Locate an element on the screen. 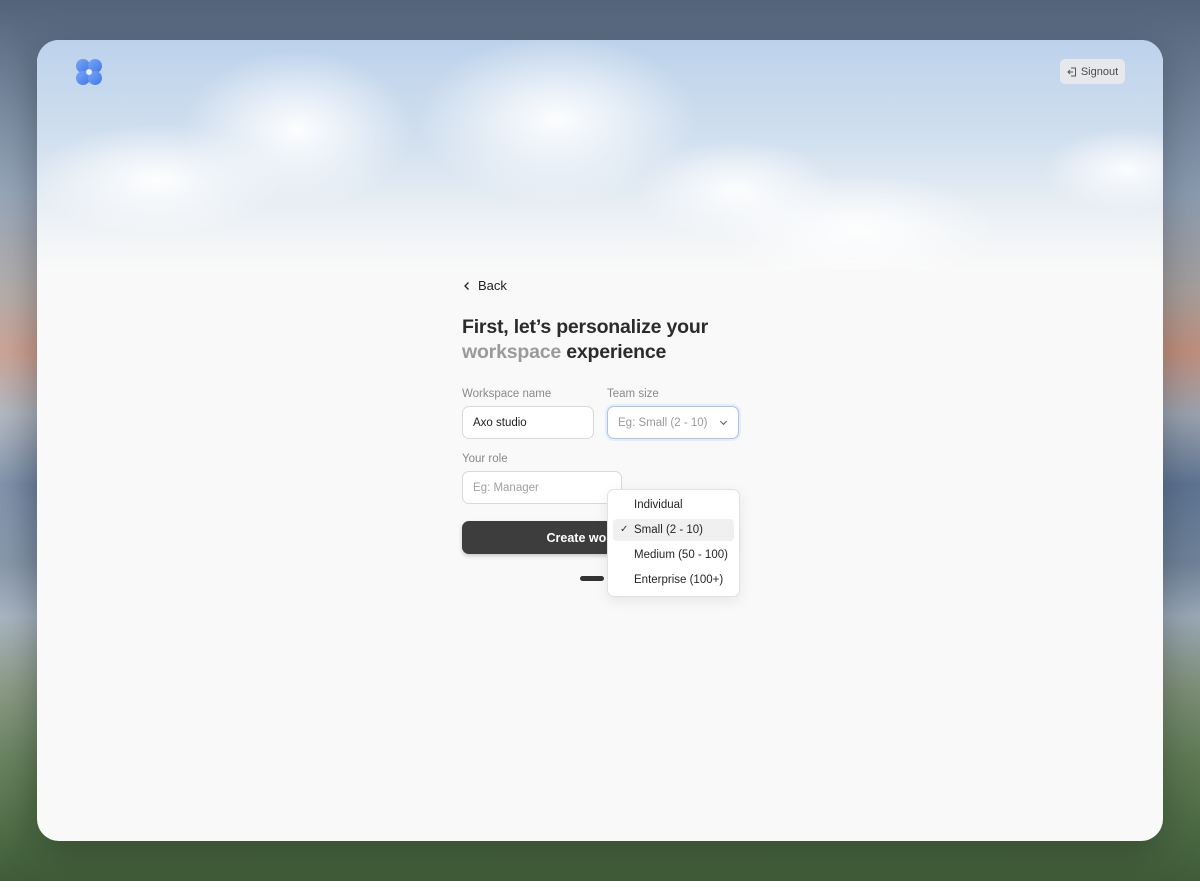 The width and height of the screenshot is (1200, 881). flower-logo-icon is located at coordinates (89, 72).